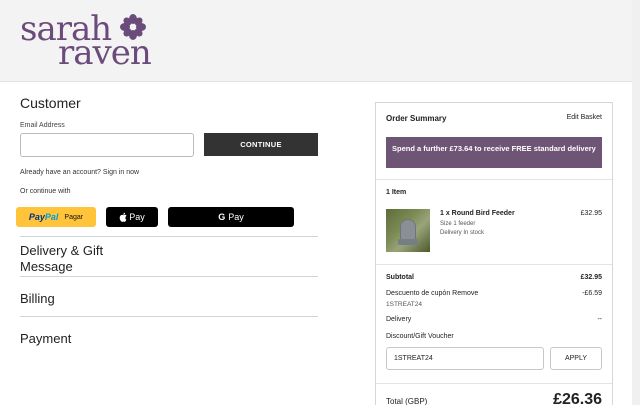  I want to click on discount-label: Descuento de cupón, so click(418, 293).